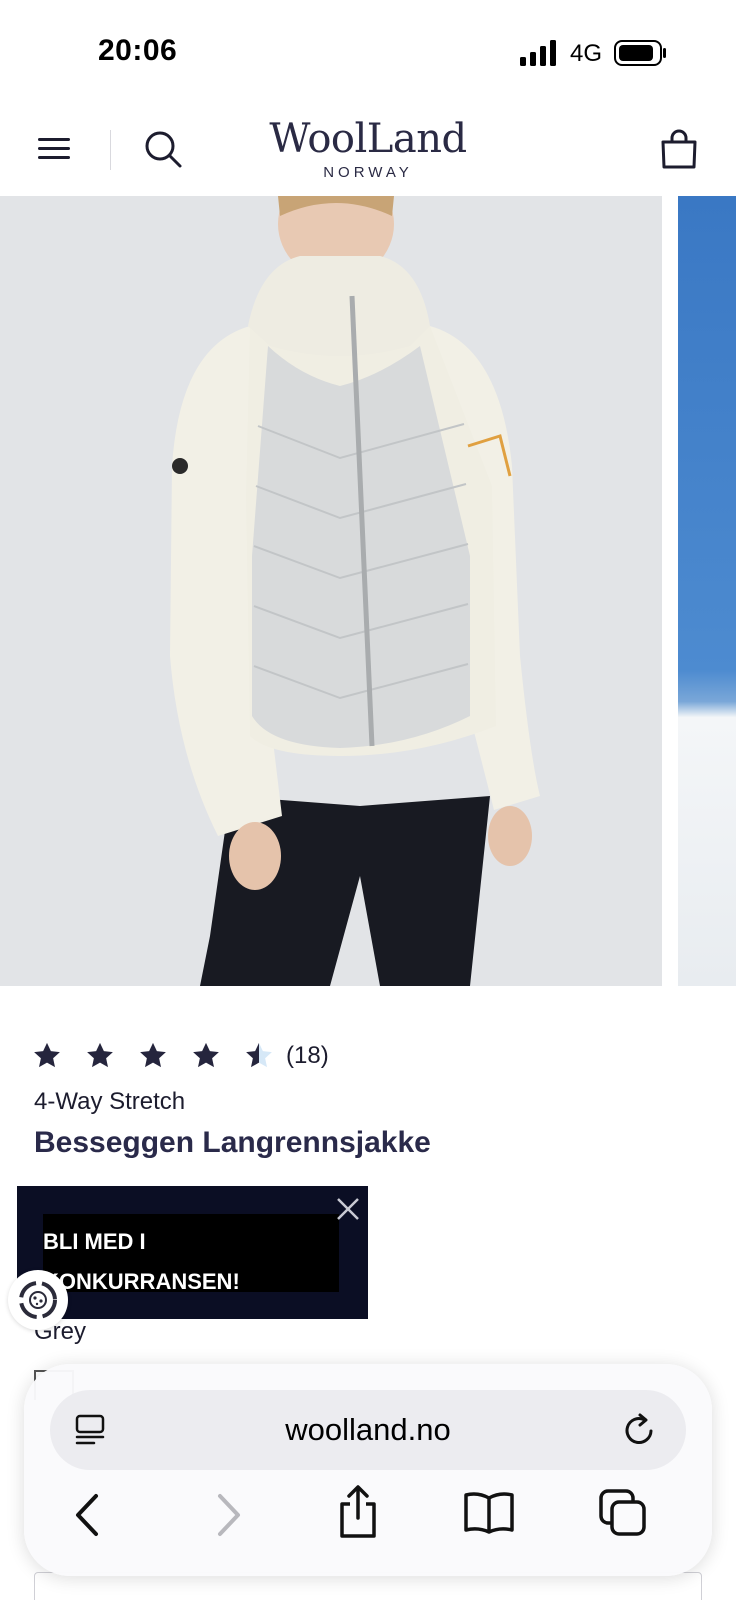 This screenshot has width=736, height=1600. Describe the element at coordinates (368, 172) in the screenshot. I see `logo-tagline: NORWAY` at that location.